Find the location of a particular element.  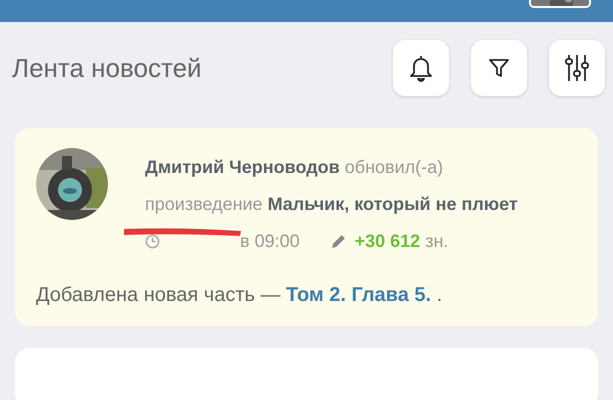

characters-added: +30 612 is located at coordinates (387, 241).